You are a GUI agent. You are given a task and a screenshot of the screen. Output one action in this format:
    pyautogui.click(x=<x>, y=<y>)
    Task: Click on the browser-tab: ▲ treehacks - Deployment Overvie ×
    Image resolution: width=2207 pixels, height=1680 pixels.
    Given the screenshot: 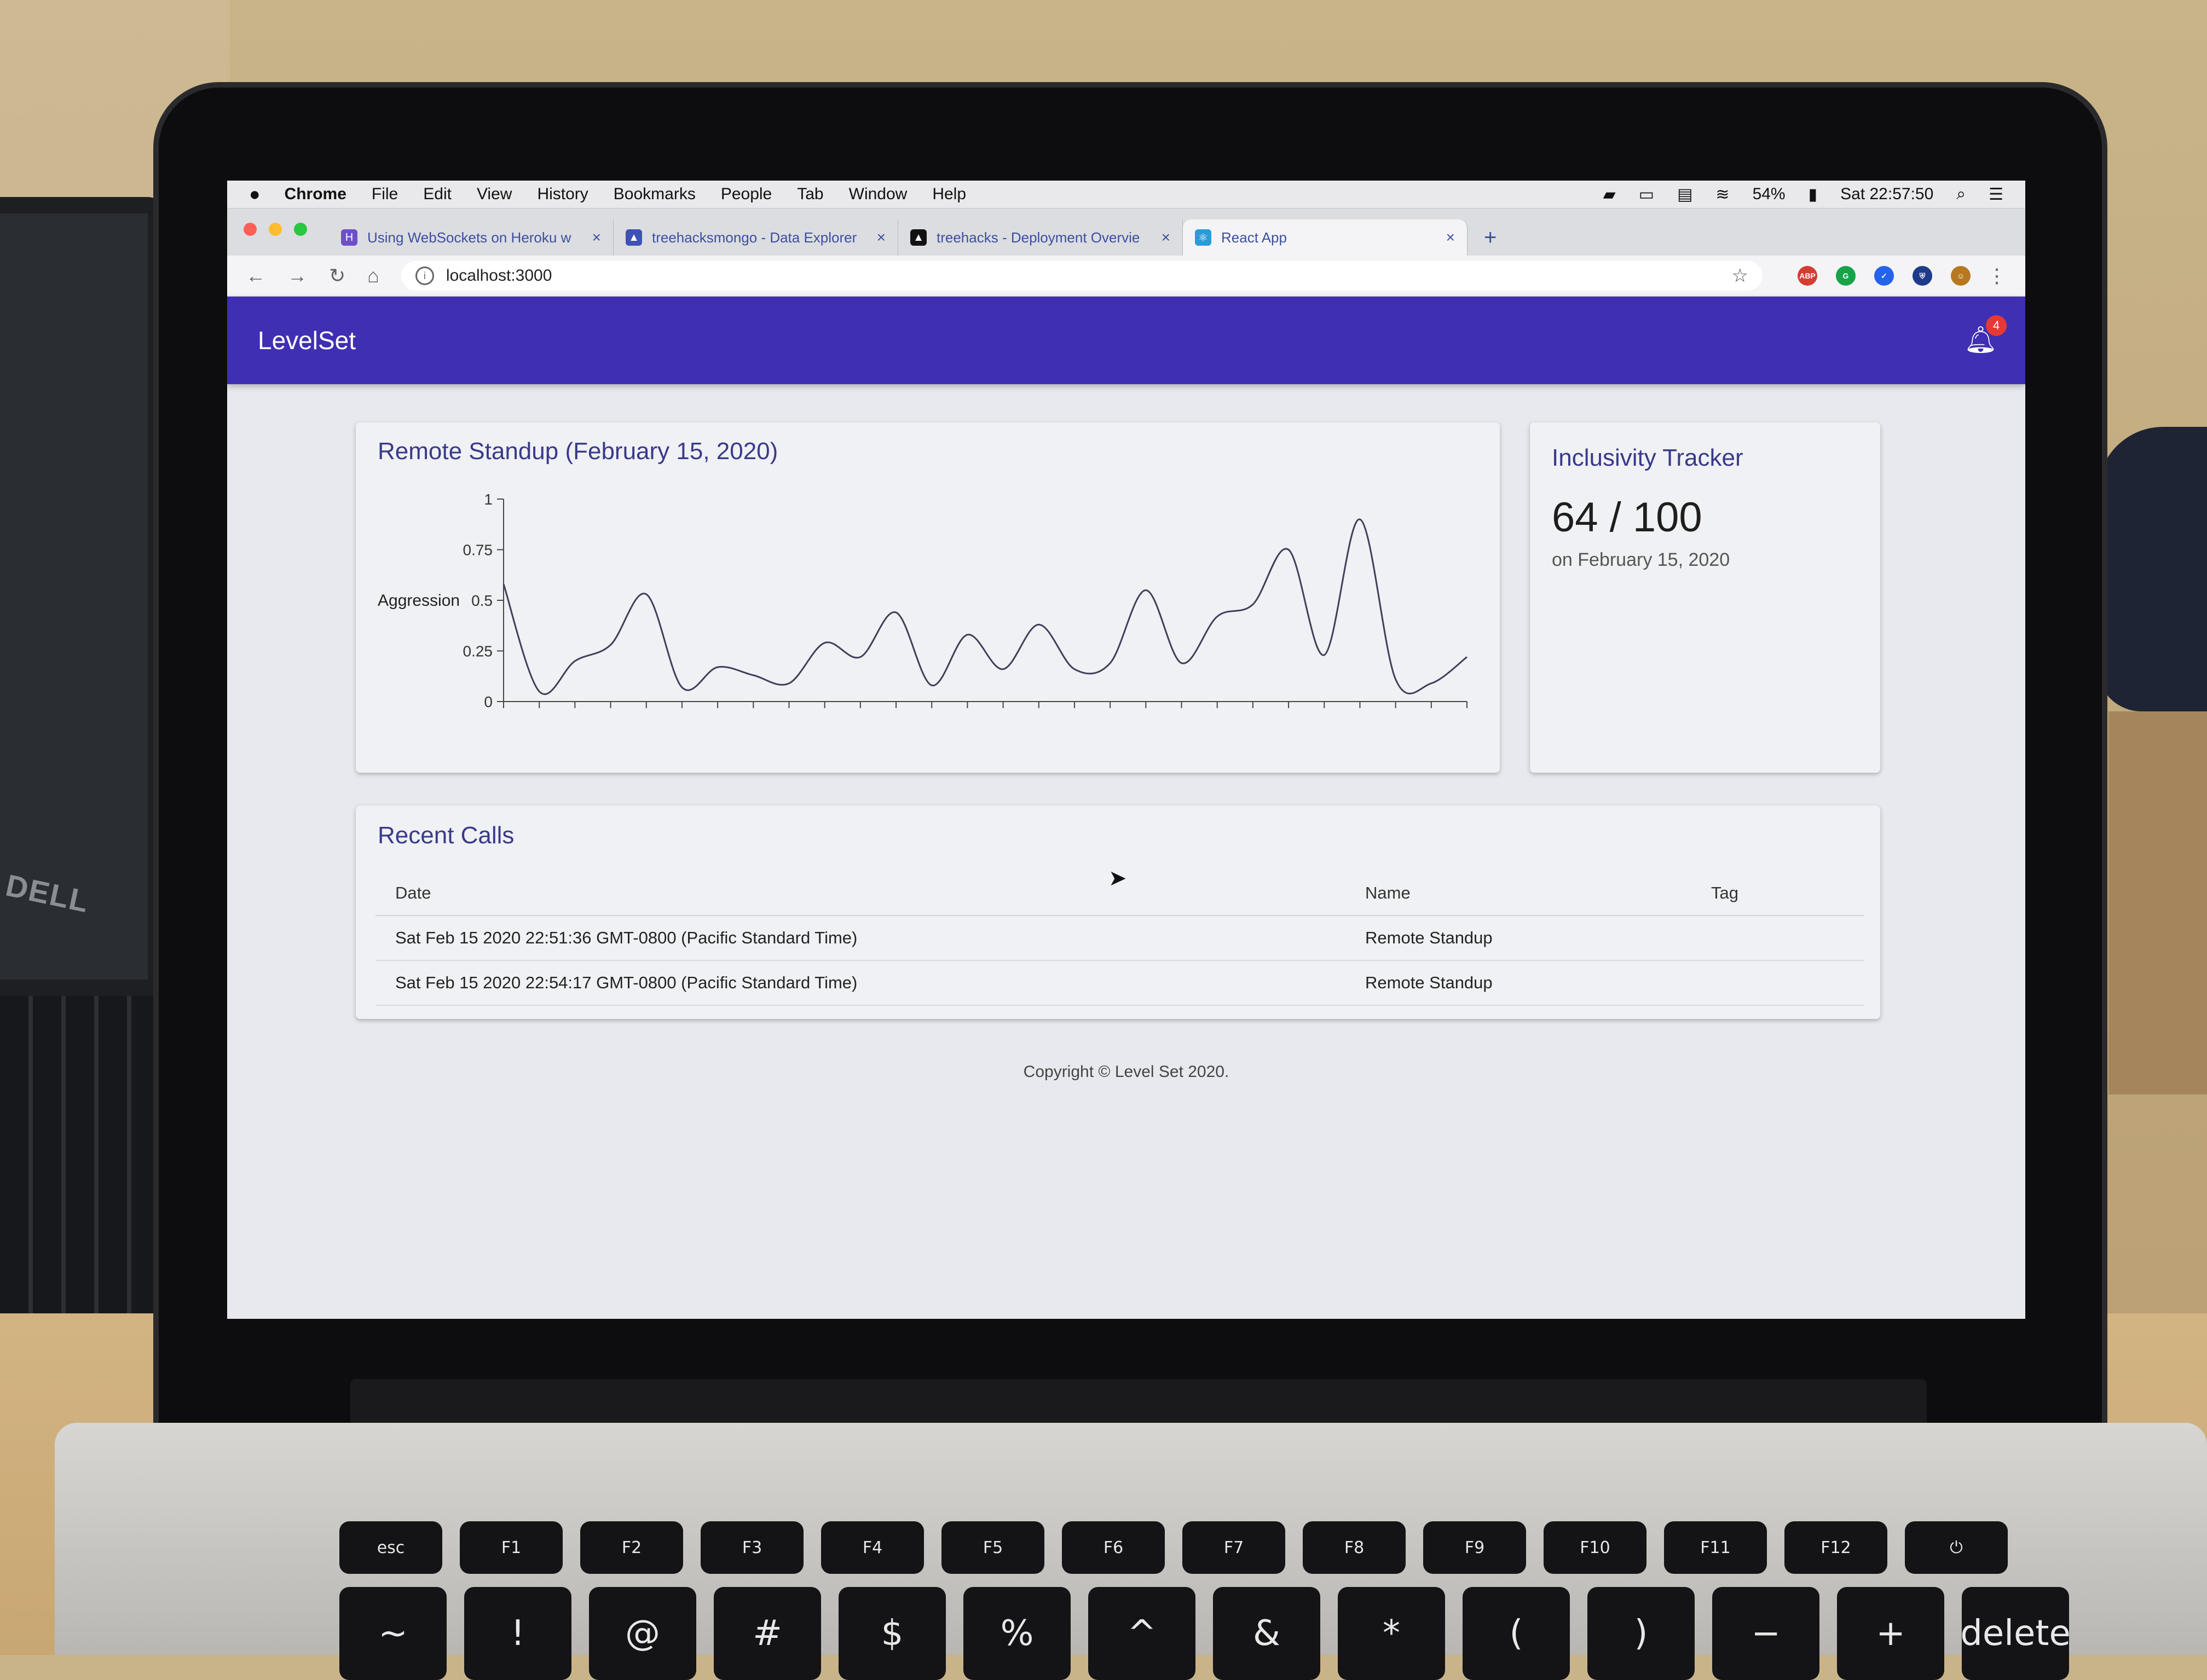 What is the action you would take?
    pyautogui.click(x=1040, y=238)
    